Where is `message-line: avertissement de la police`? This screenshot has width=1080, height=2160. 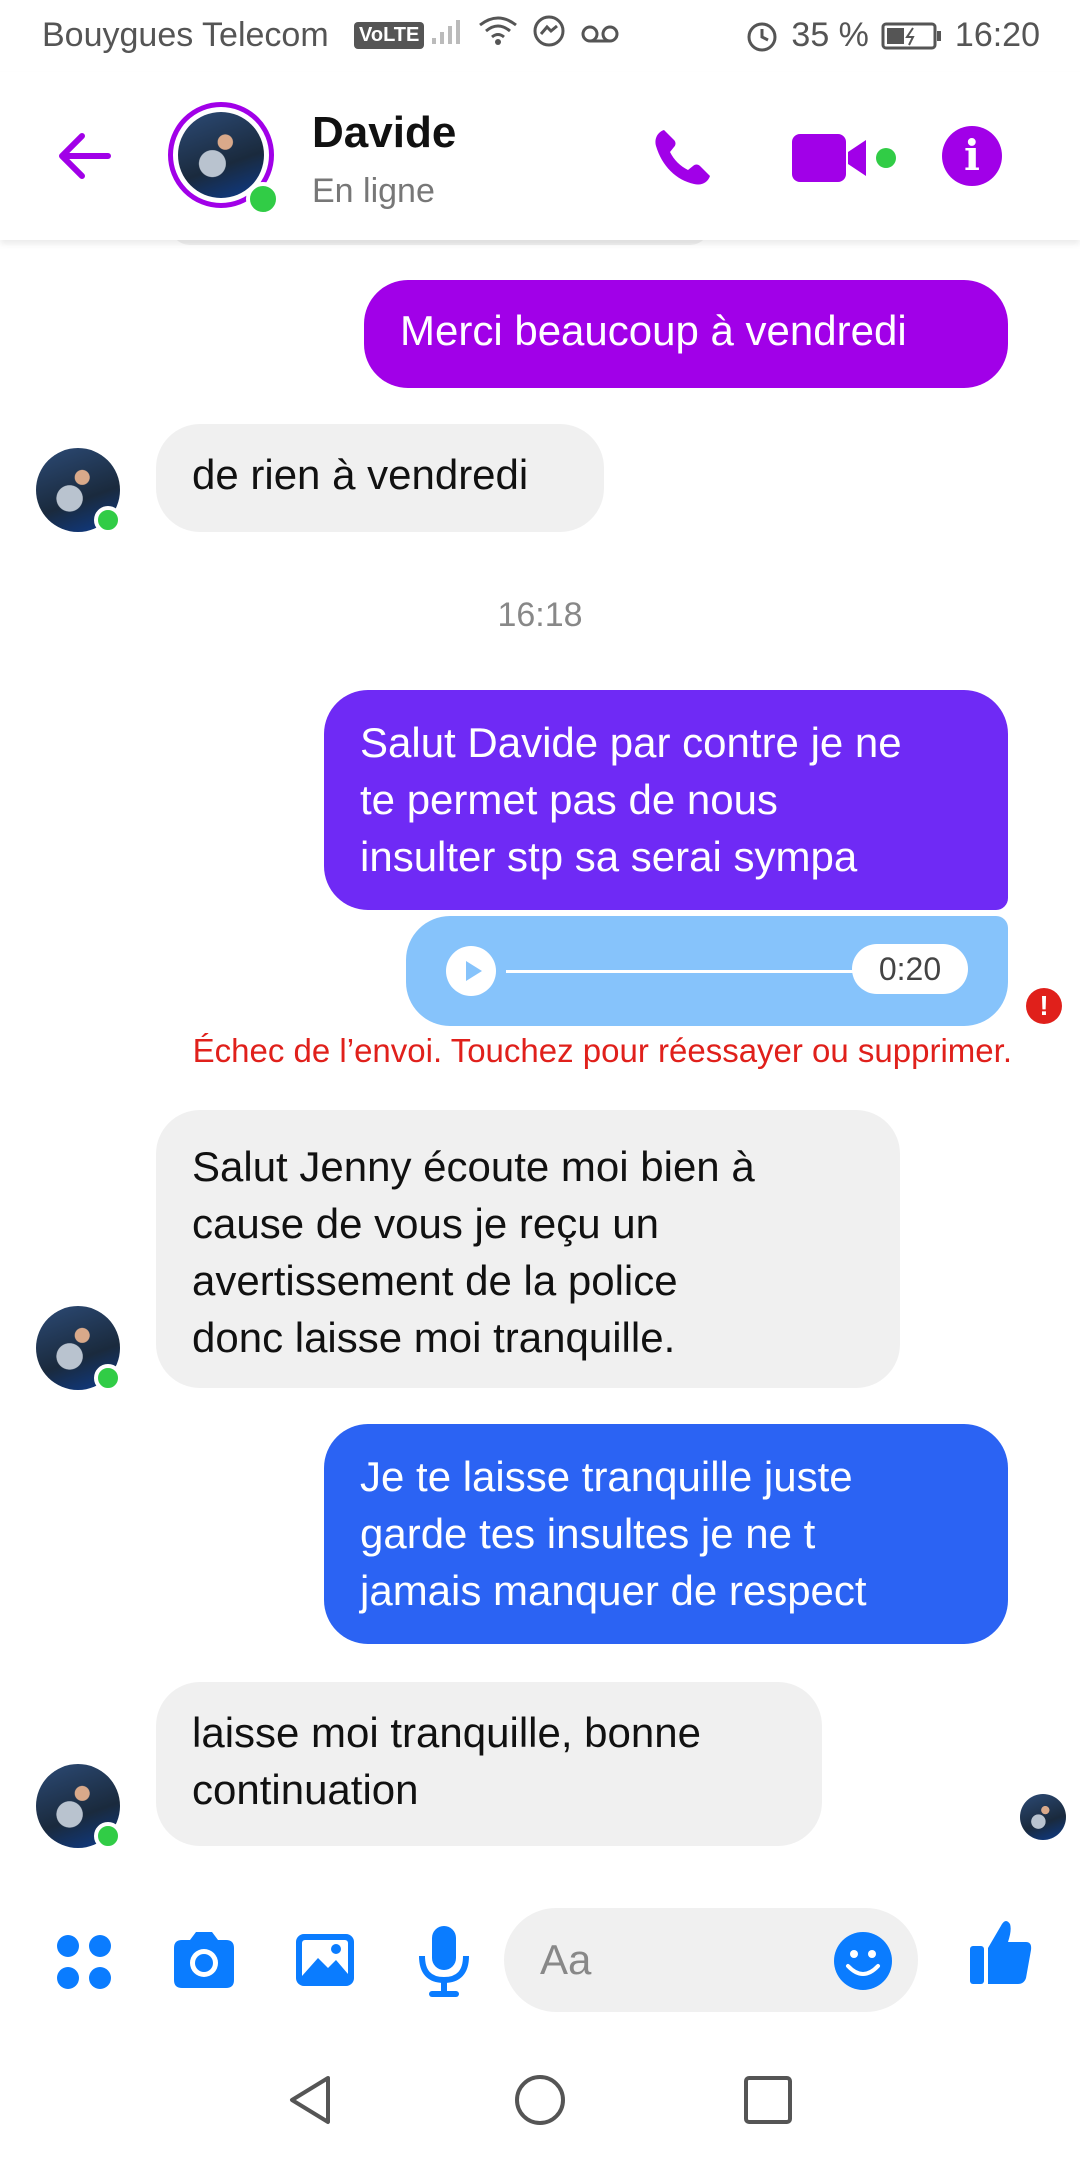
message-line: avertissement de la police is located at coordinates (435, 1280).